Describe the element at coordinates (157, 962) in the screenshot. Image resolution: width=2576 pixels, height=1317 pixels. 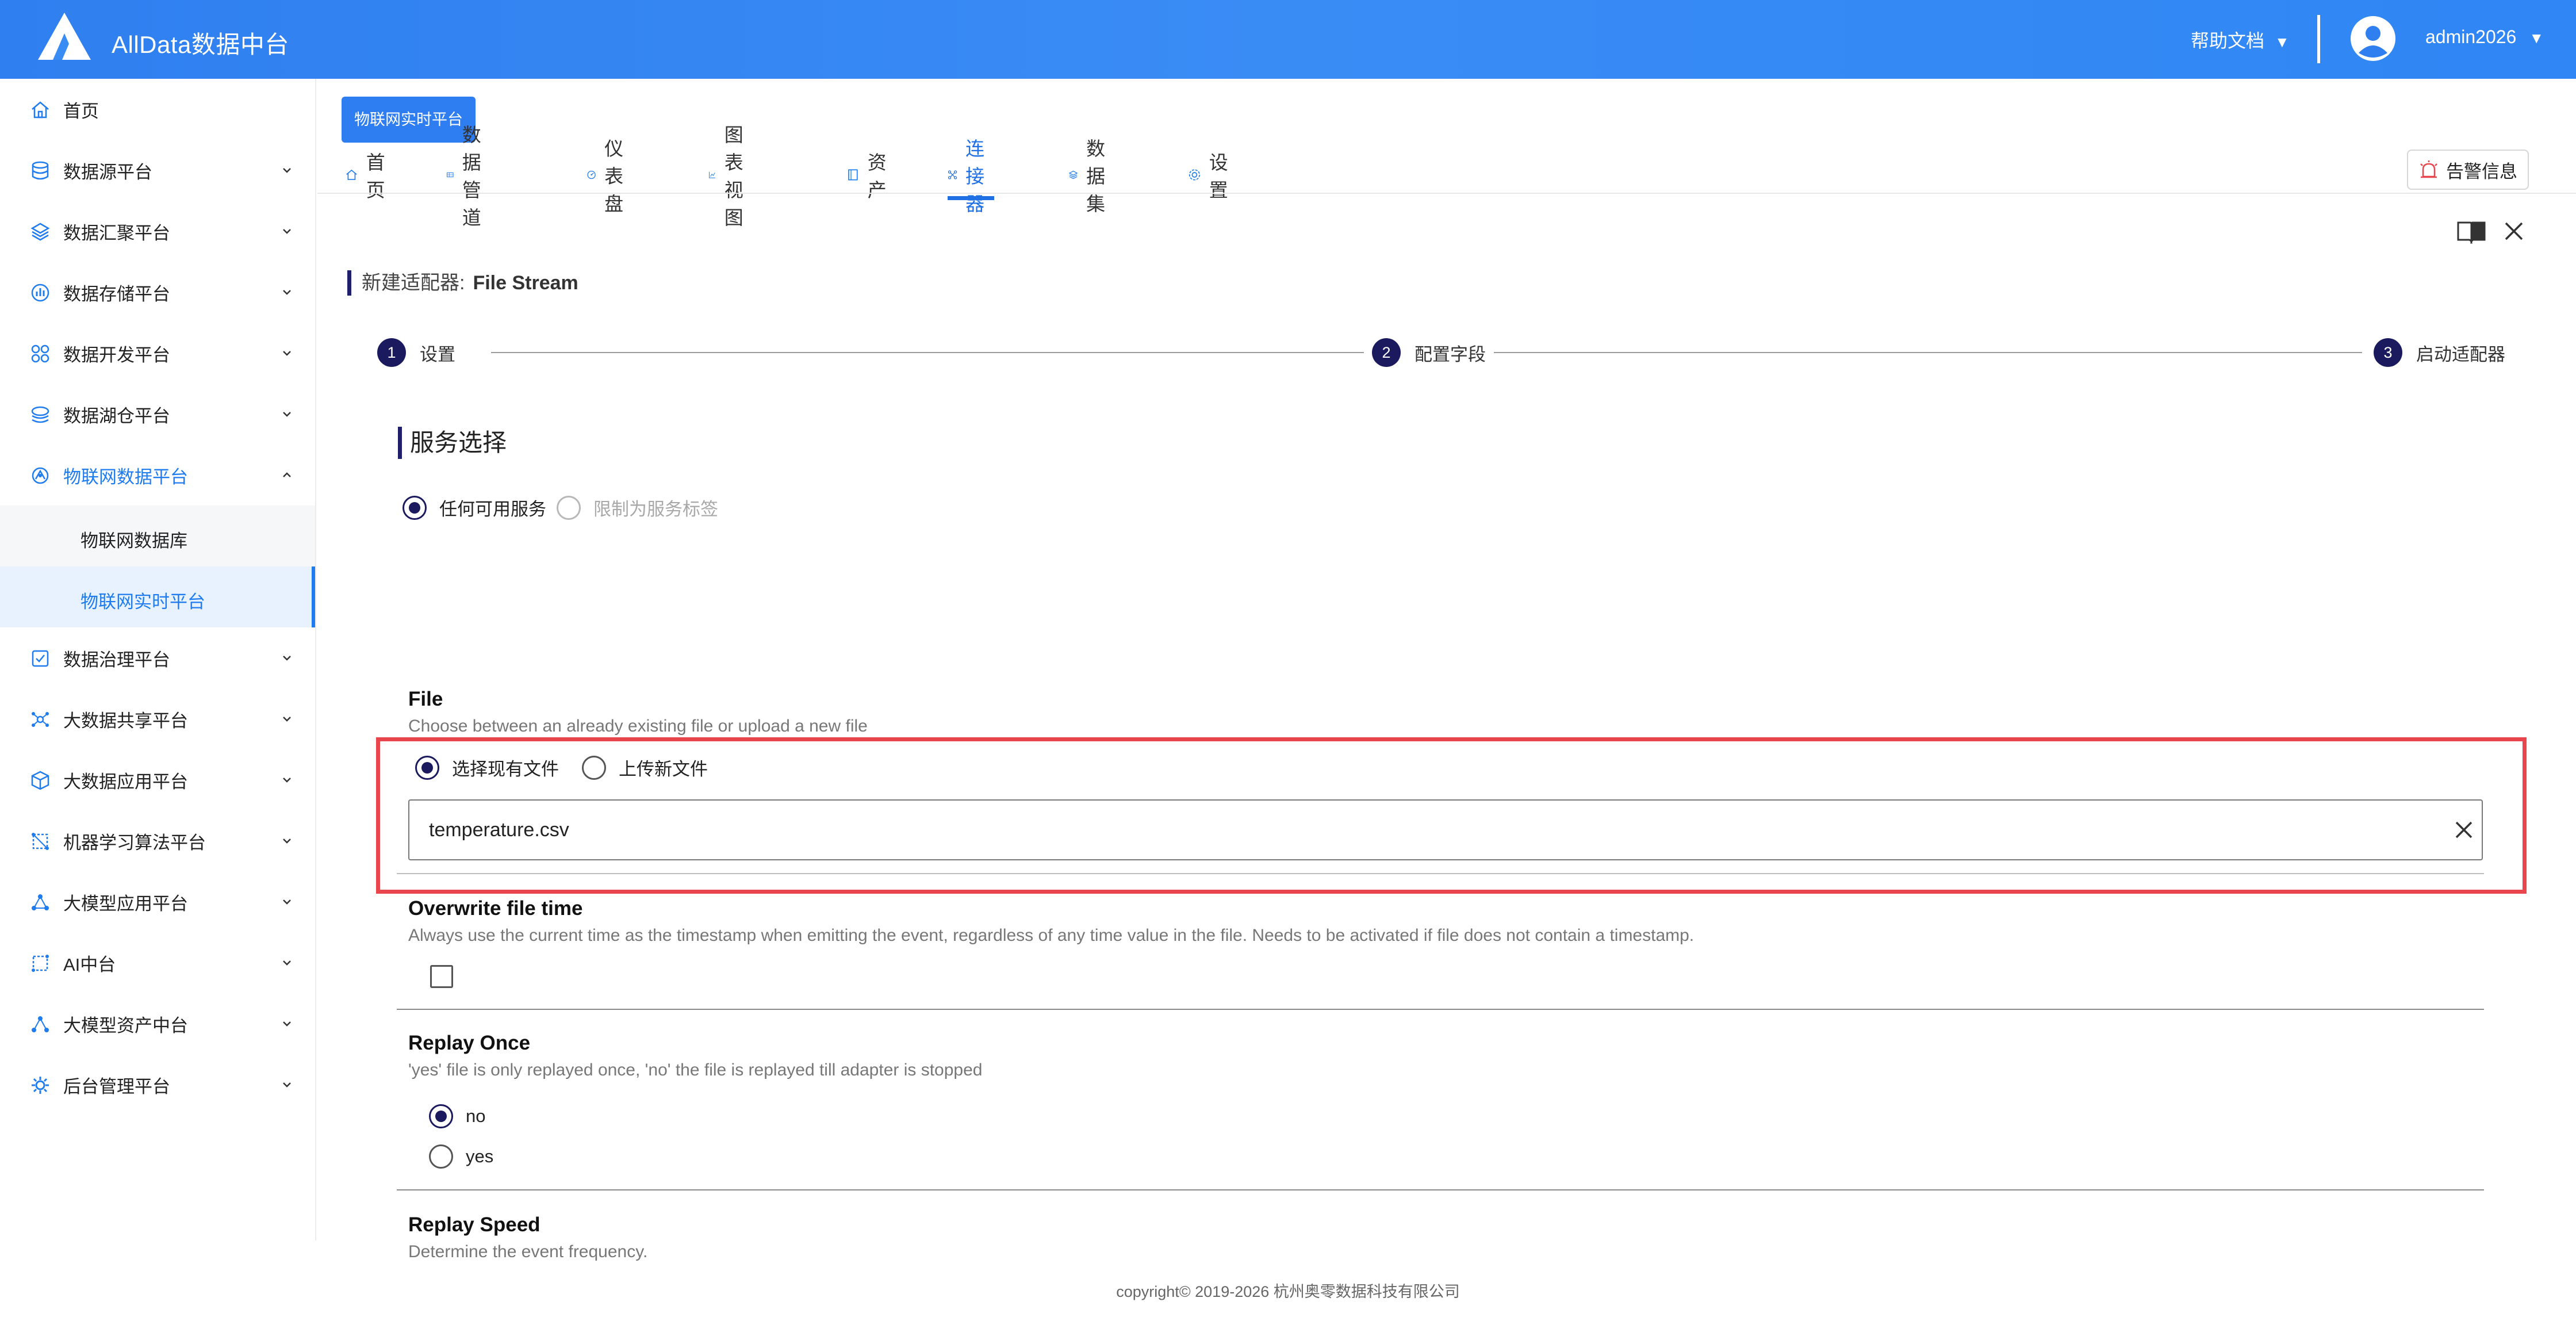
I see `sidebar-item-ai: AI中台` at that location.